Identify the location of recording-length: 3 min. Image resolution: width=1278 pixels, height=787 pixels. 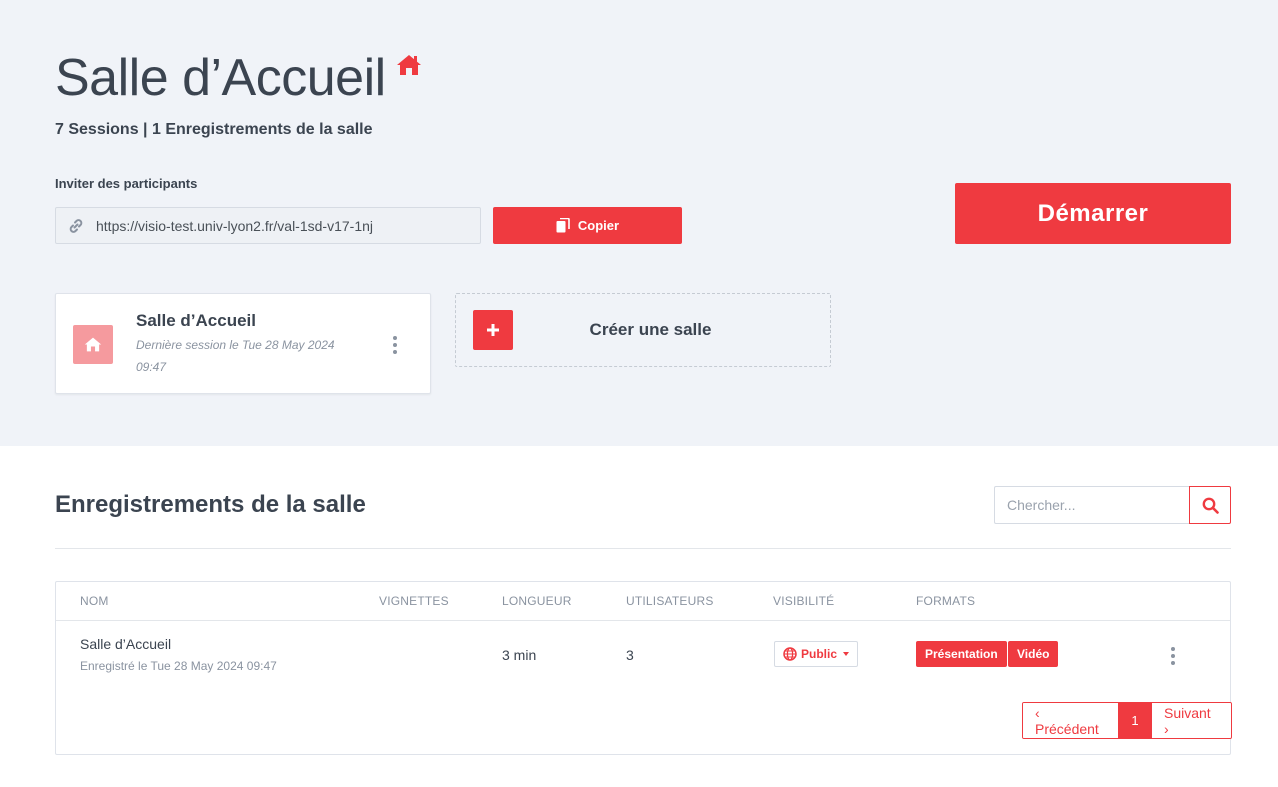
(519, 655).